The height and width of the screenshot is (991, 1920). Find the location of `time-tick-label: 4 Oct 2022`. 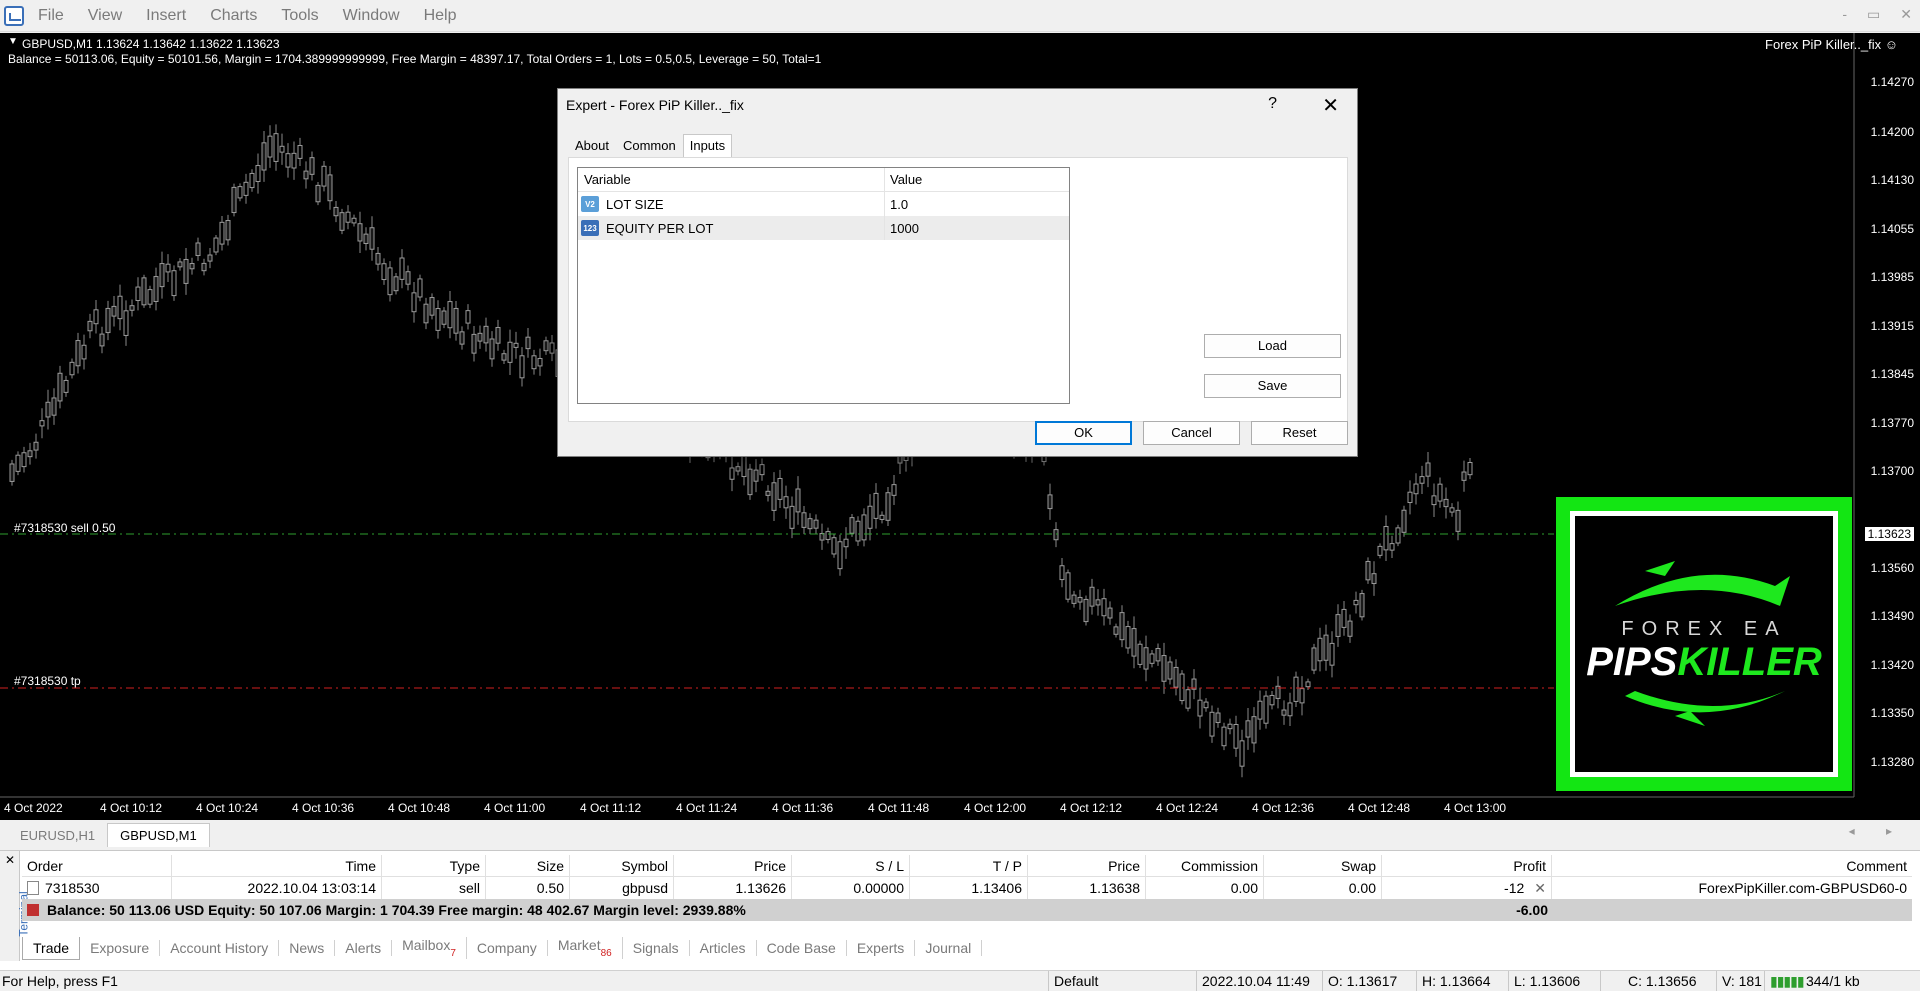

time-tick-label: 4 Oct 2022 is located at coordinates (33, 808).